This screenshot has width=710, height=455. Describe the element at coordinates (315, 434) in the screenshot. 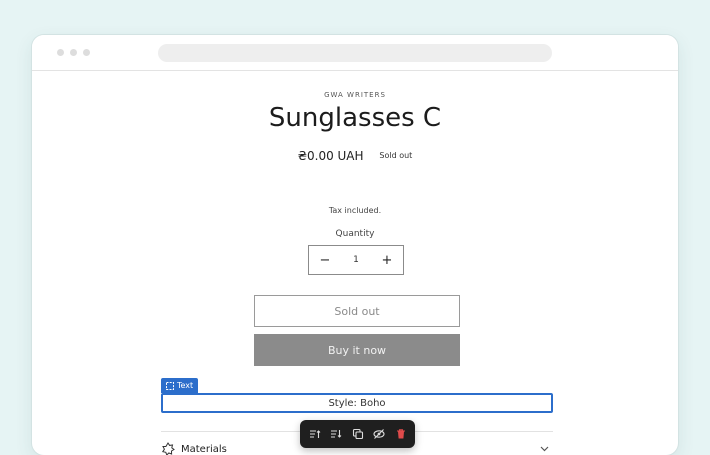

I see `move-up-icon` at that location.